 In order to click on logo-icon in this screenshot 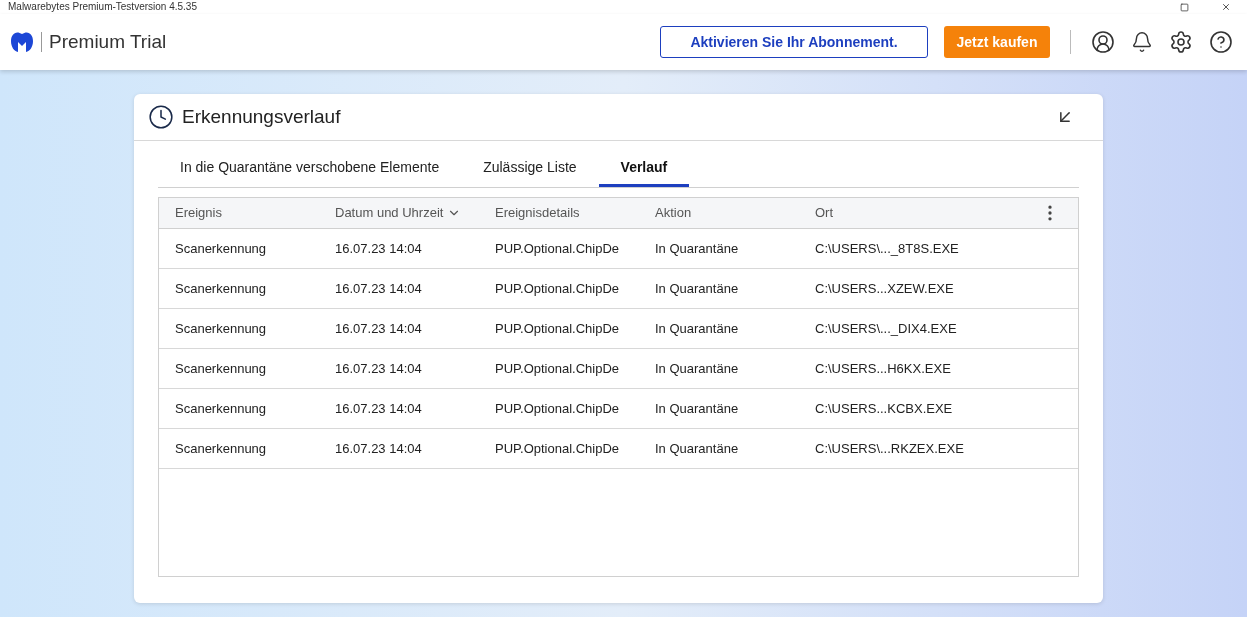, I will do `click(22, 42)`.